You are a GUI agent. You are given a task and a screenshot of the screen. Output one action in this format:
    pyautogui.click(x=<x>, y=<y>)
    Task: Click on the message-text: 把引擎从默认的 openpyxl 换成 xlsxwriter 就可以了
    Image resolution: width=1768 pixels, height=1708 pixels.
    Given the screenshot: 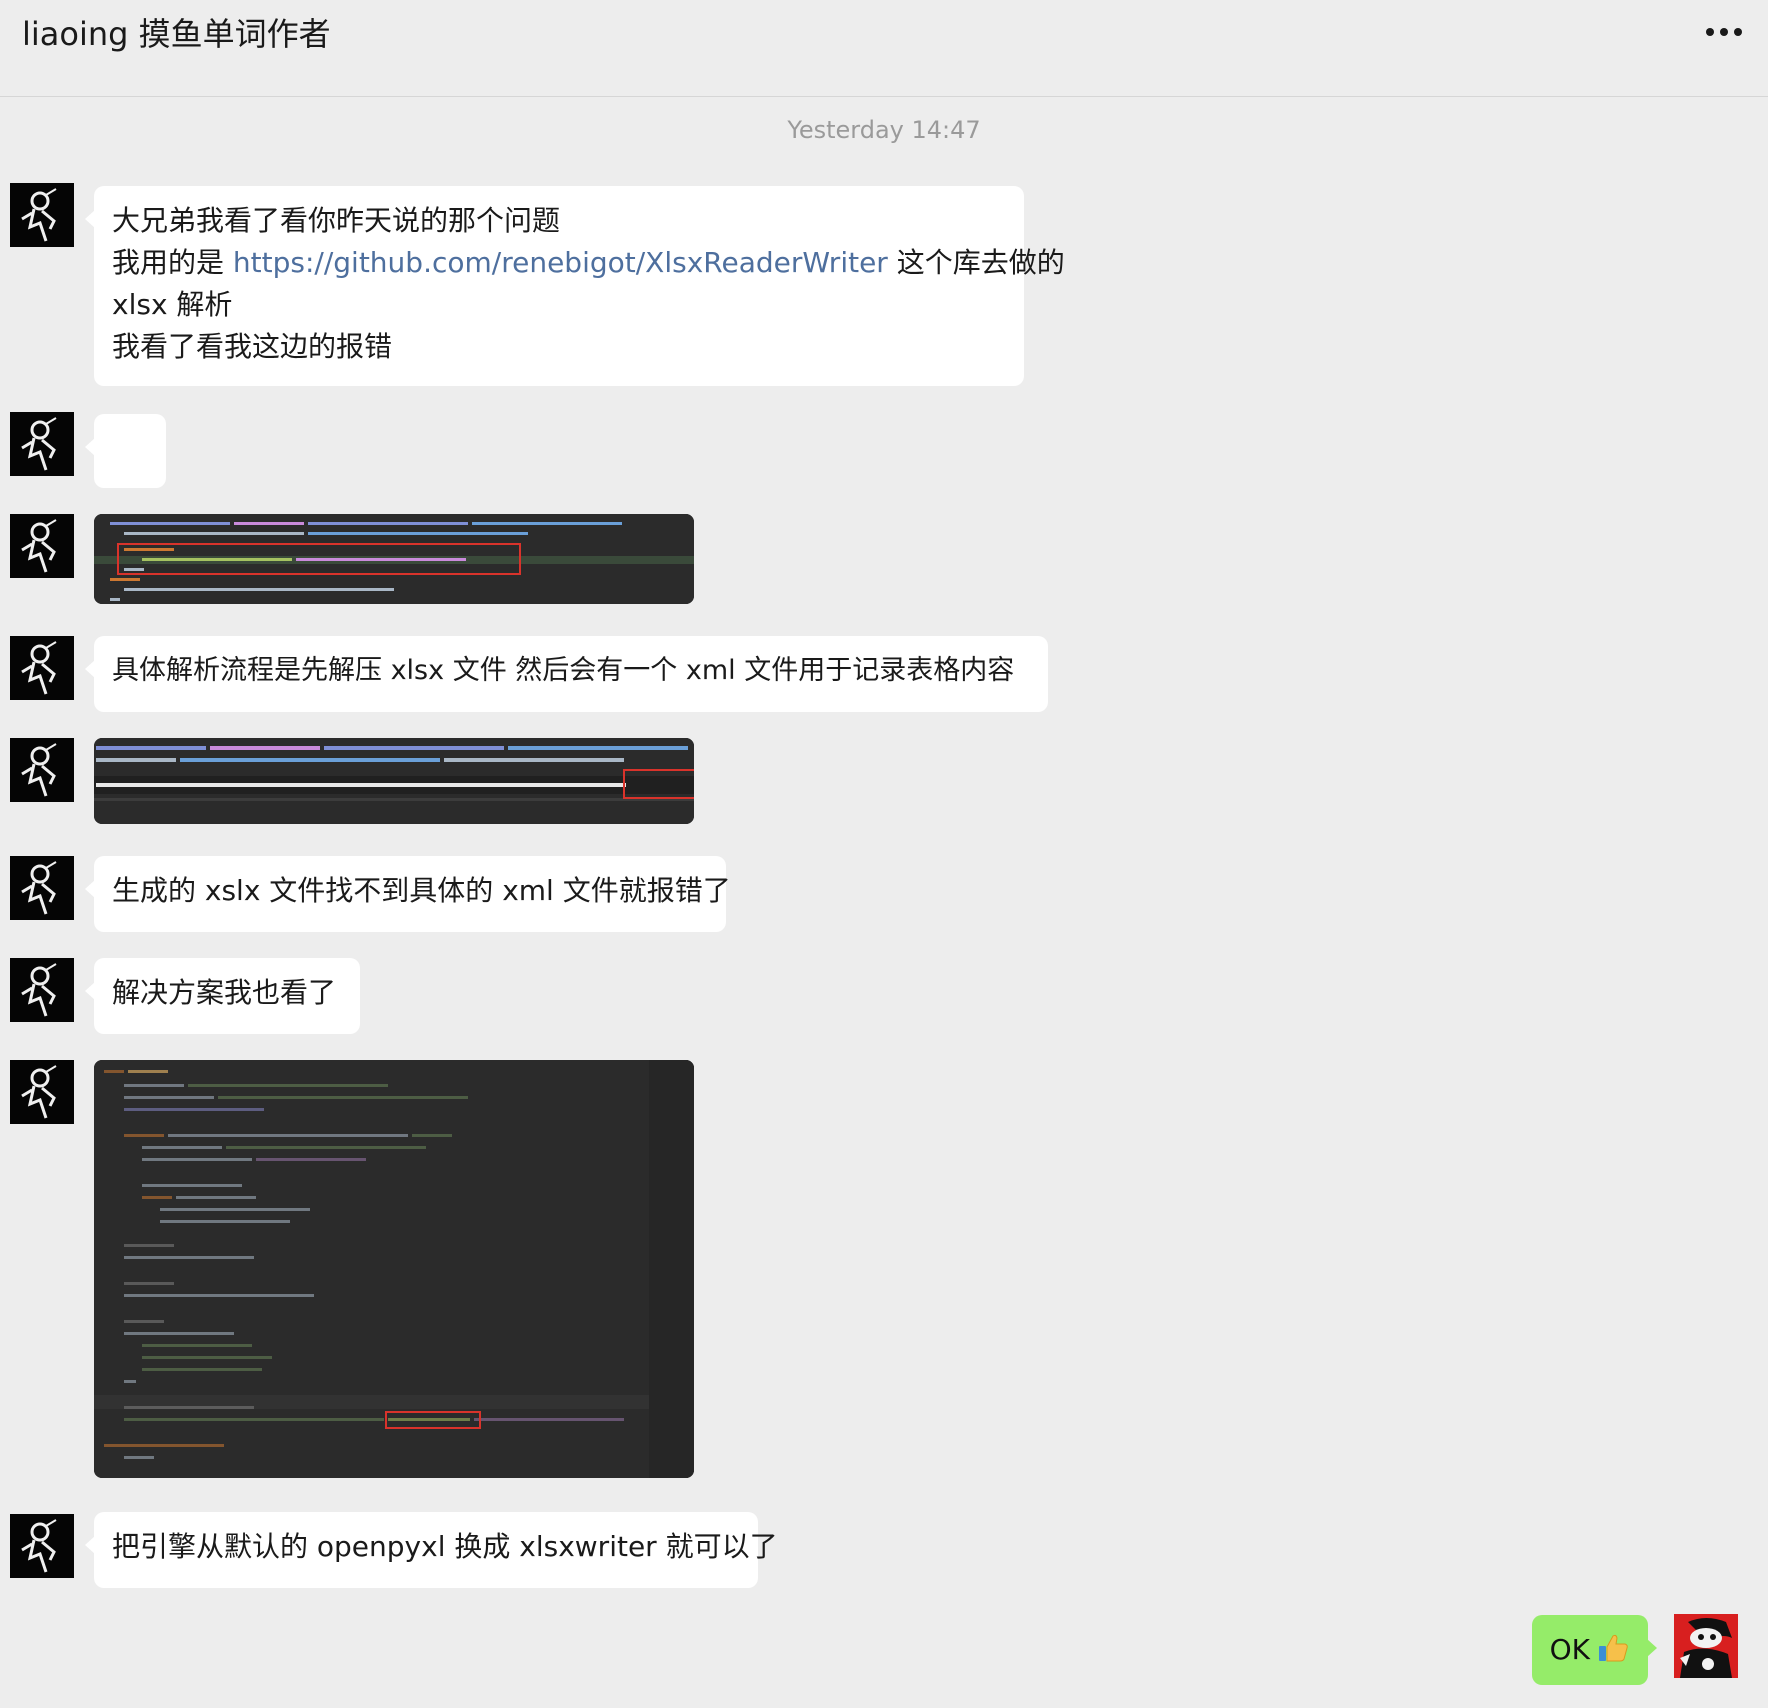 What is the action you would take?
    pyautogui.click(x=445, y=1546)
    